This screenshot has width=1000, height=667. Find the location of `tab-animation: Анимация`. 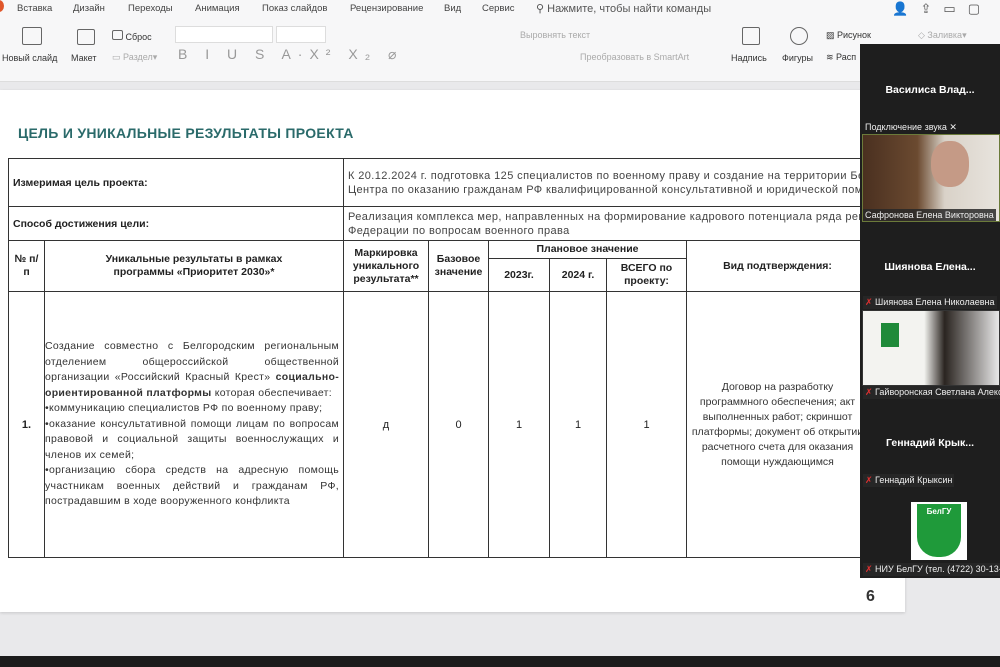

tab-animation: Анимация is located at coordinates (217, 8).